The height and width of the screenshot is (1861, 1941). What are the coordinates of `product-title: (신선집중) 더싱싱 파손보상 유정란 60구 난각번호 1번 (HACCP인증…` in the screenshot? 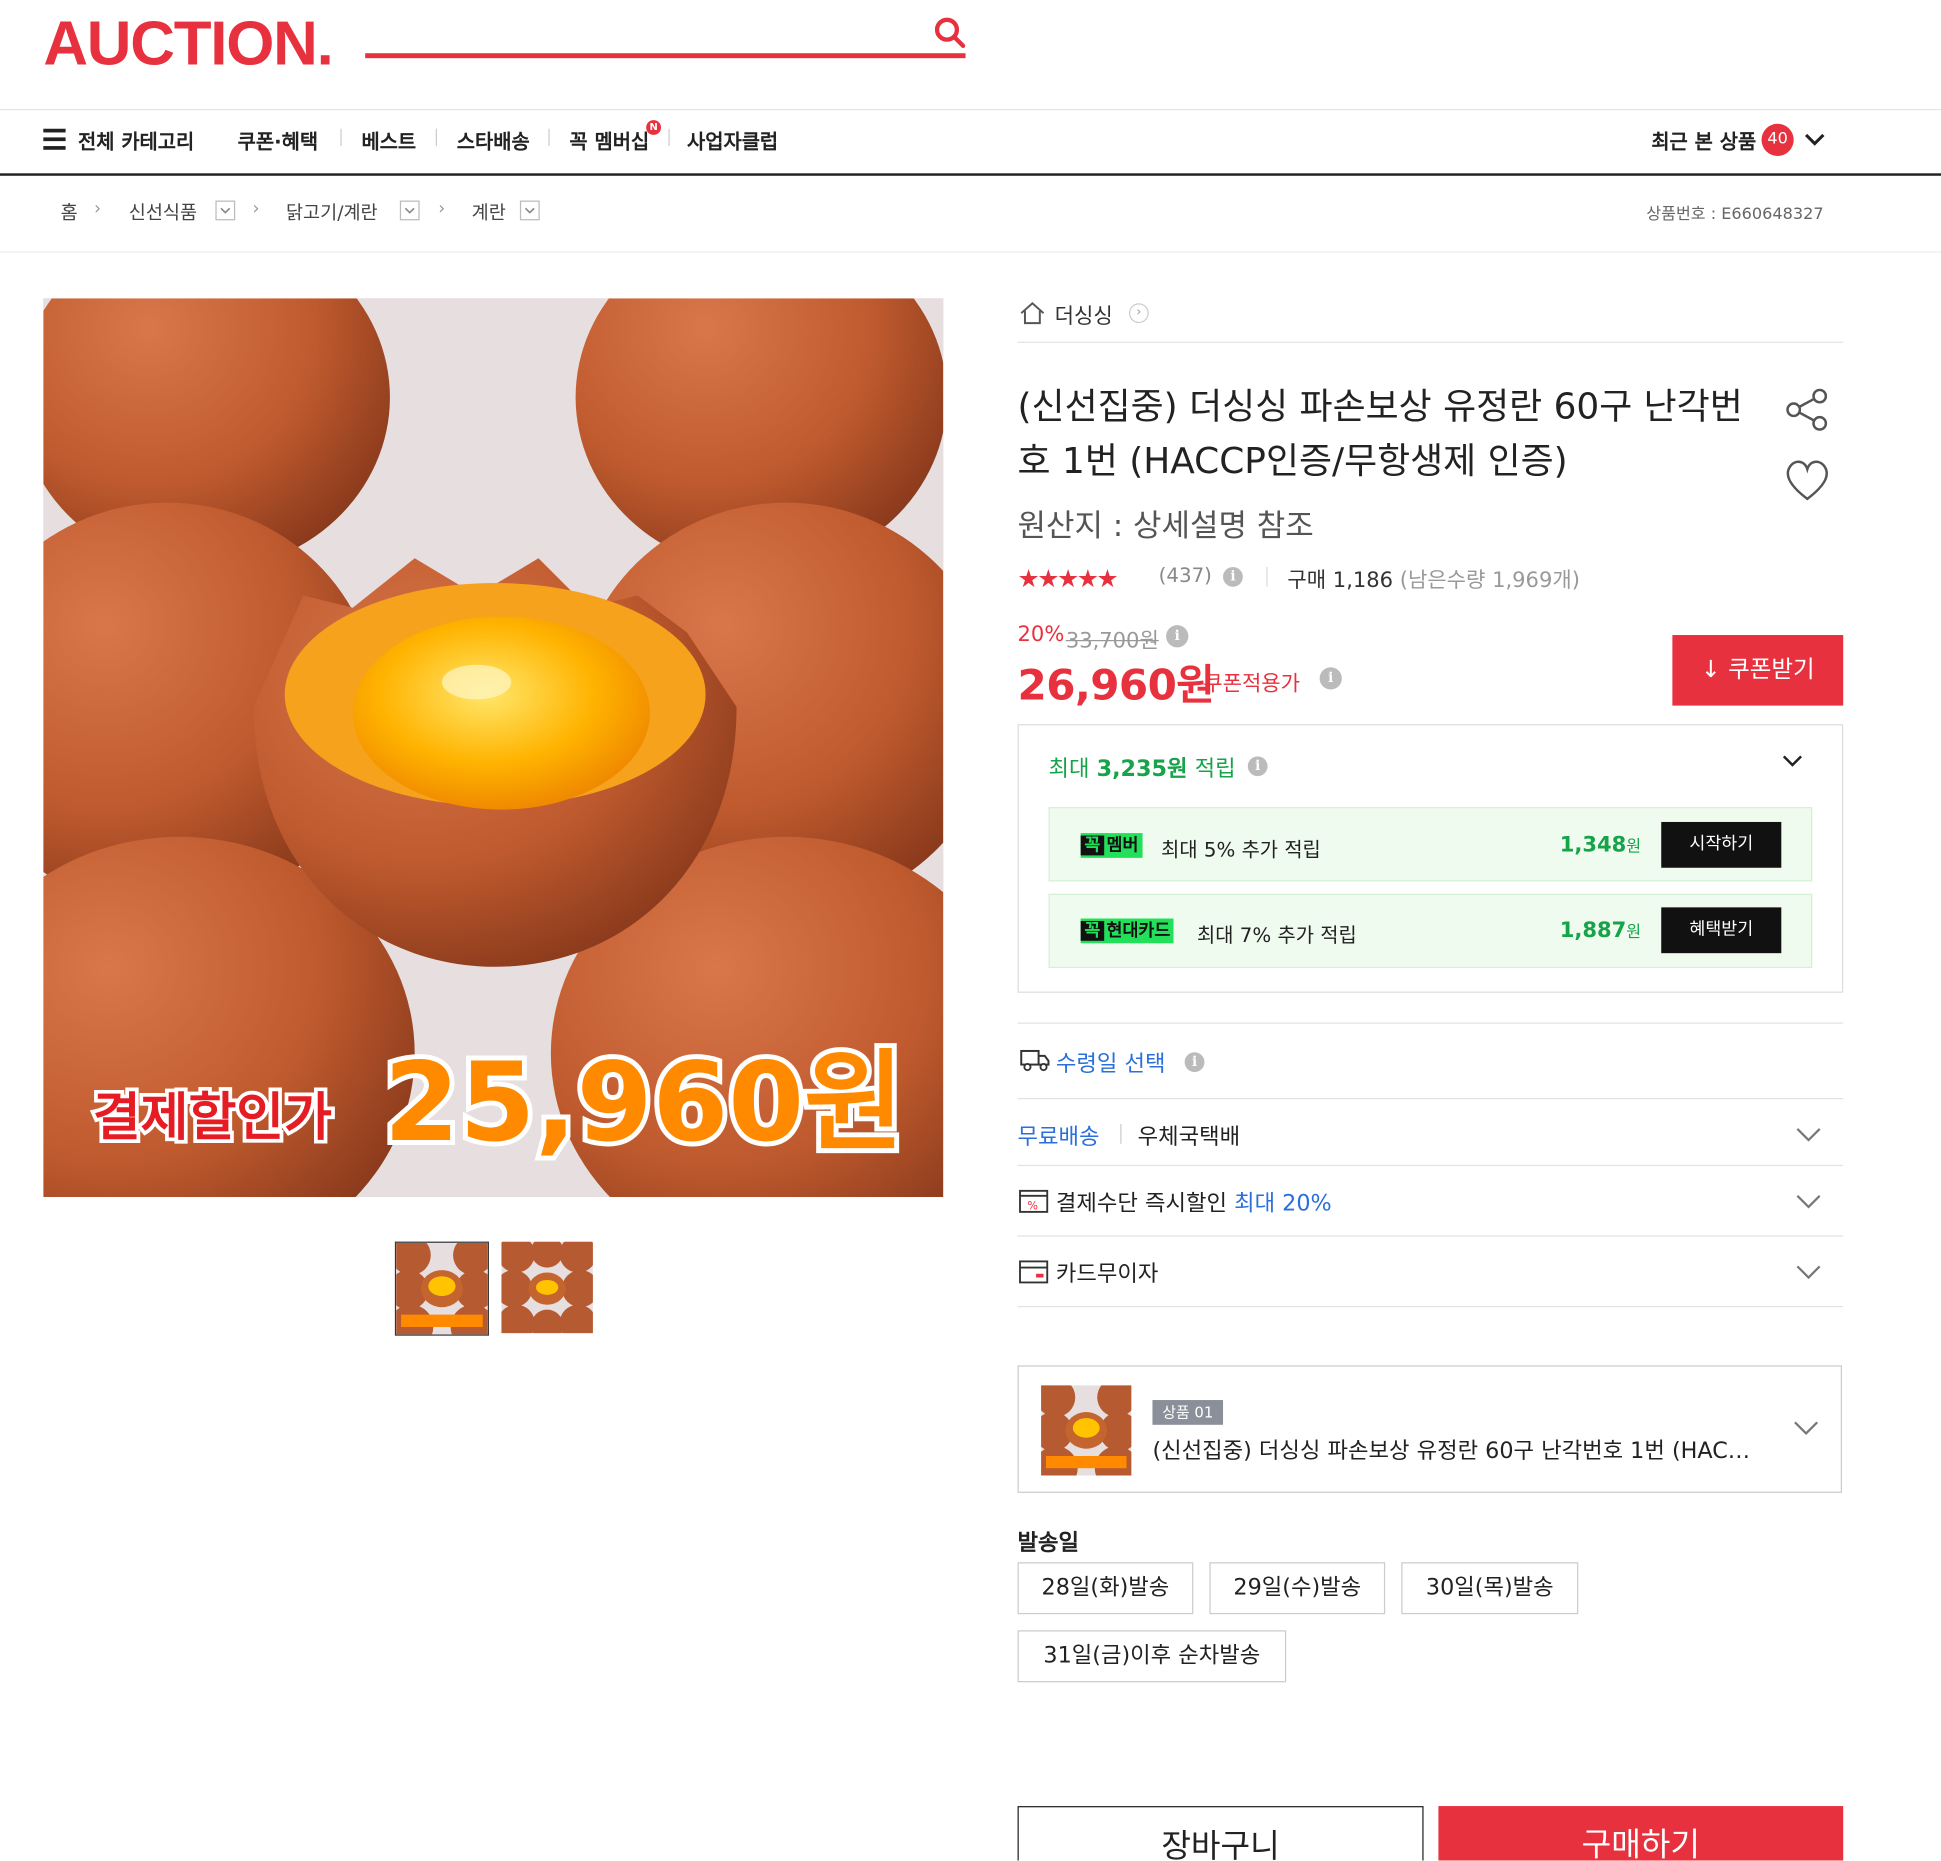 It's located at (1380, 433).